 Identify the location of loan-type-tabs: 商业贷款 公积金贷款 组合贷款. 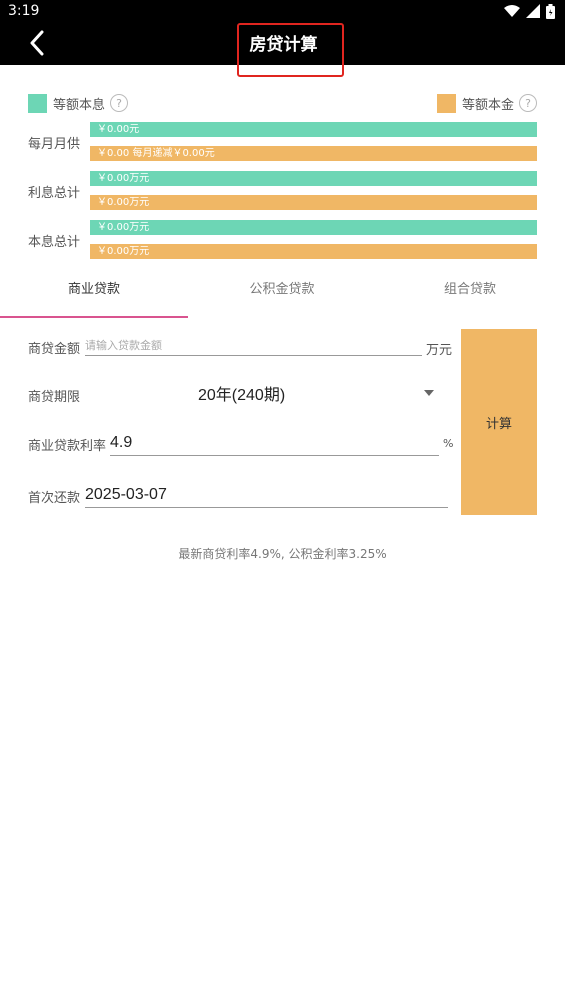
(282, 295).